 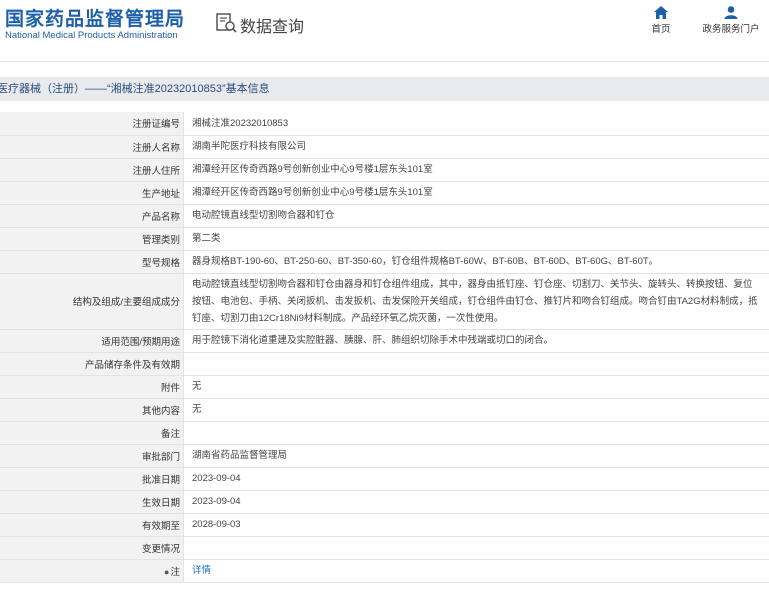 I want to click on table-row: 批准日期 2023-09-04, so click(x=384, y=479).